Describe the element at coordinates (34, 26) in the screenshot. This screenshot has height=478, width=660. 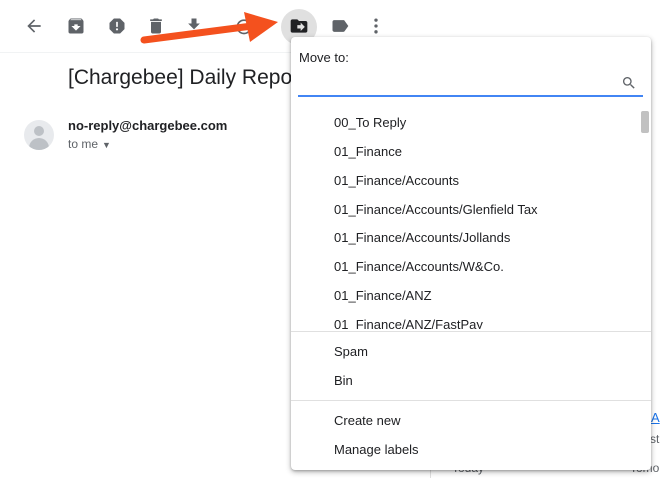
I see `back-arrow-icon` at that location.